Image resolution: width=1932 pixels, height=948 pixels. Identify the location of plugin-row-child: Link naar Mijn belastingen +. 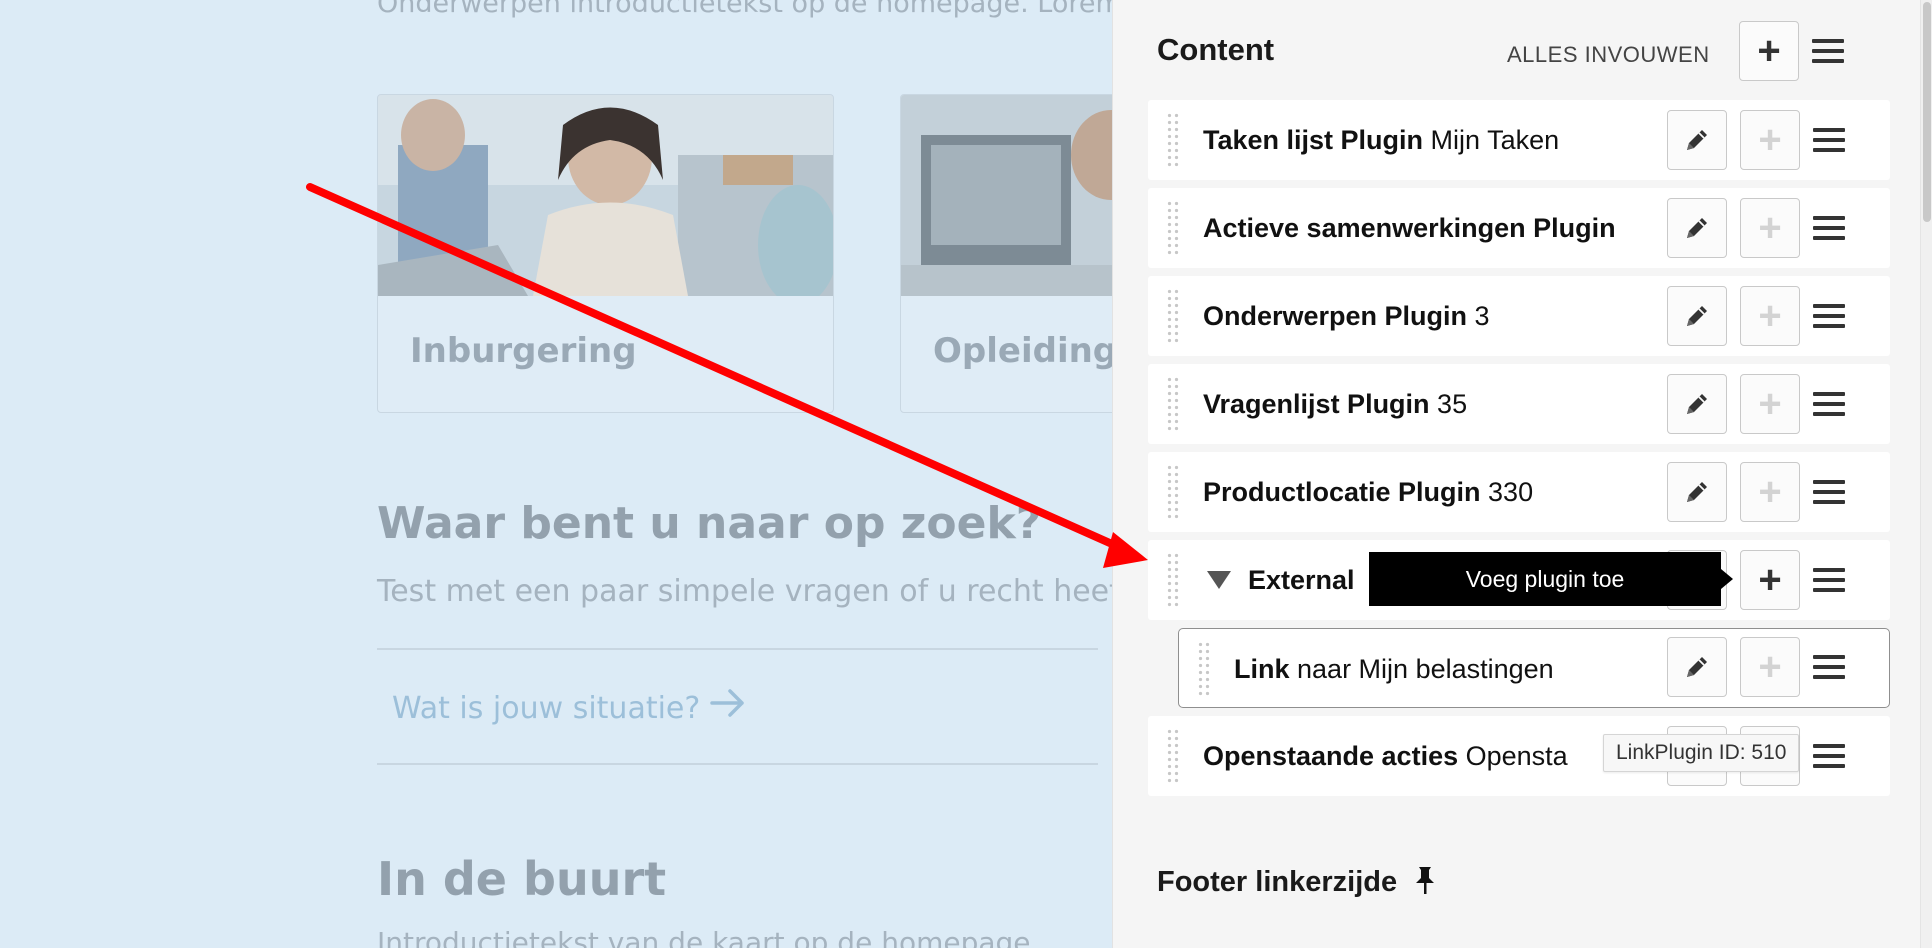
(1534, 668).